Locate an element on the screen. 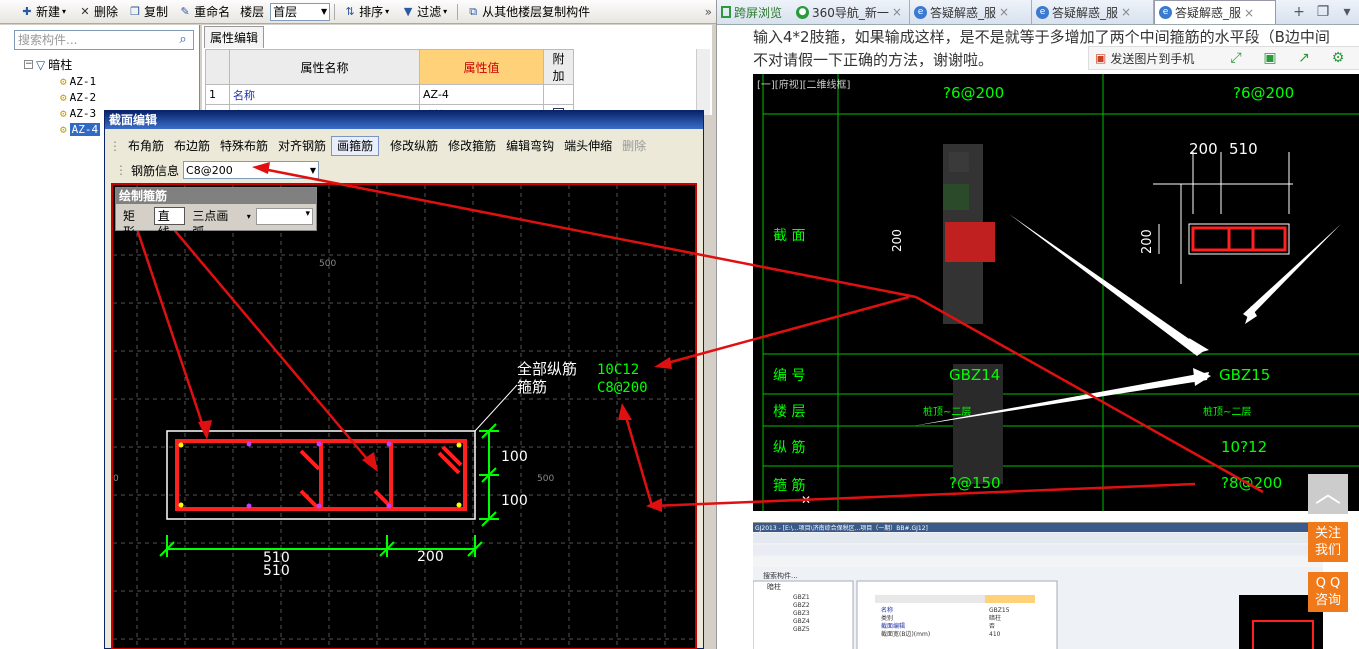 The image size is (1359, 649). arc-option-select: ▾ is located at coordinates (284, 216).